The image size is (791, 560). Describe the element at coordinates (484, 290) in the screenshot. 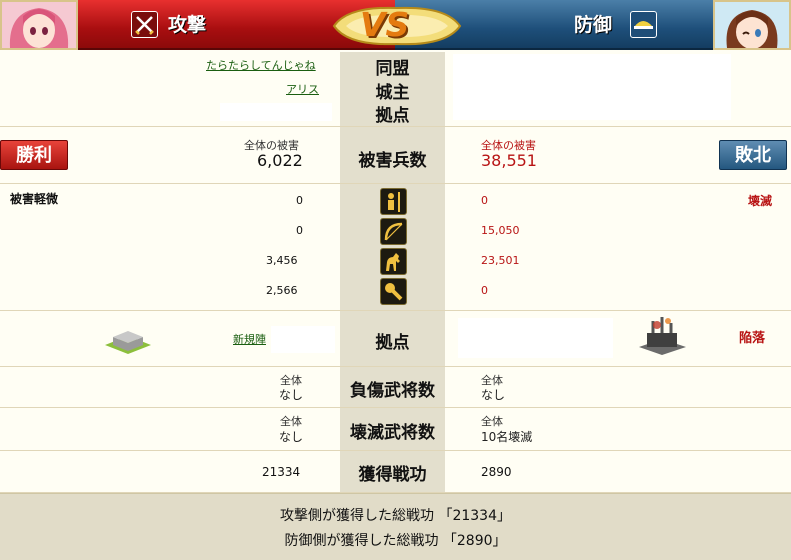

I see `unit-4-def: 0` at that location.